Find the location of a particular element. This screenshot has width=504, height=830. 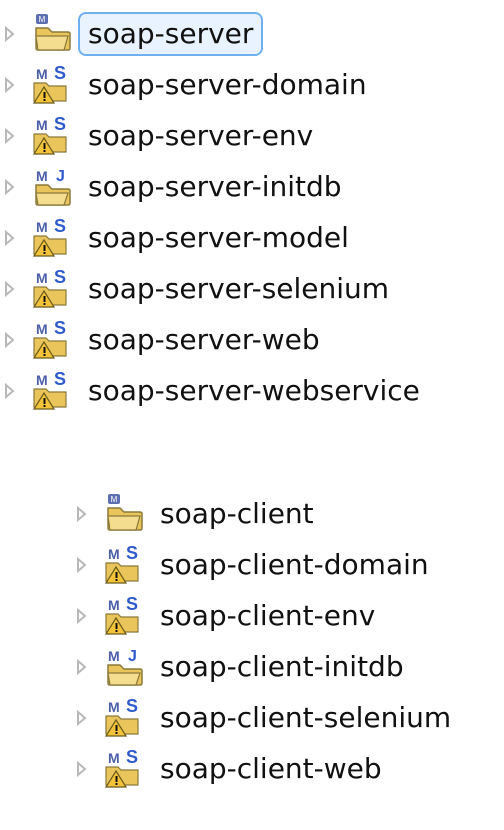

project-name-label: soap-server-model is located at coordinates (218, 237).